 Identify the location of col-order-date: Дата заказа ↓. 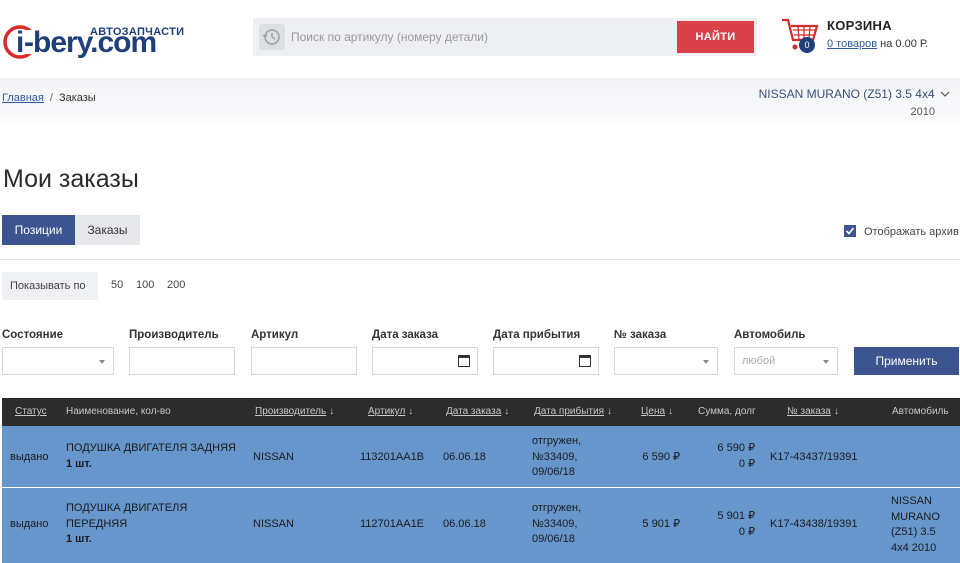
(477, 412).